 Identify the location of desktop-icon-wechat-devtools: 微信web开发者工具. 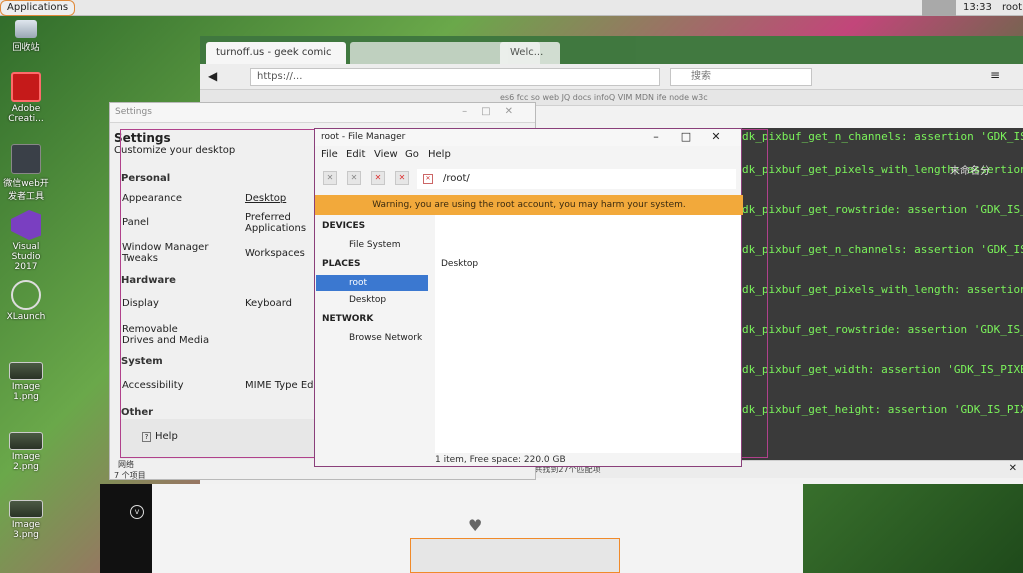
(26, 173).